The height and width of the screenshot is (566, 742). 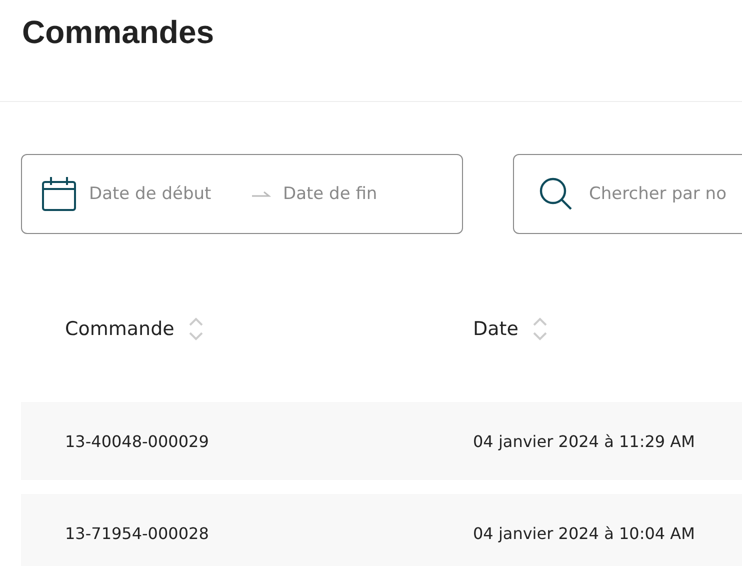 I want to click on column-header: Commande, so click(x=119, y=329).